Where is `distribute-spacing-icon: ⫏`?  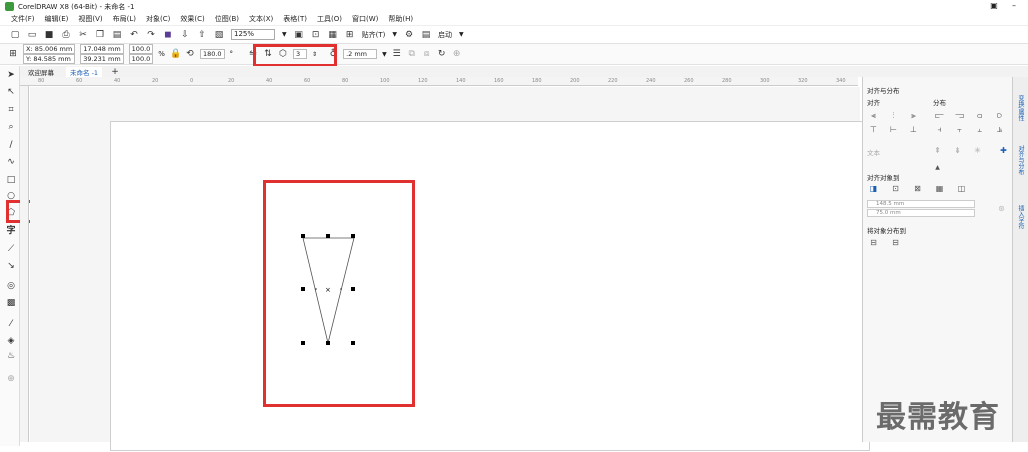
distribute-spacing-icon: ⫏ is located at coordinates (979, 115).